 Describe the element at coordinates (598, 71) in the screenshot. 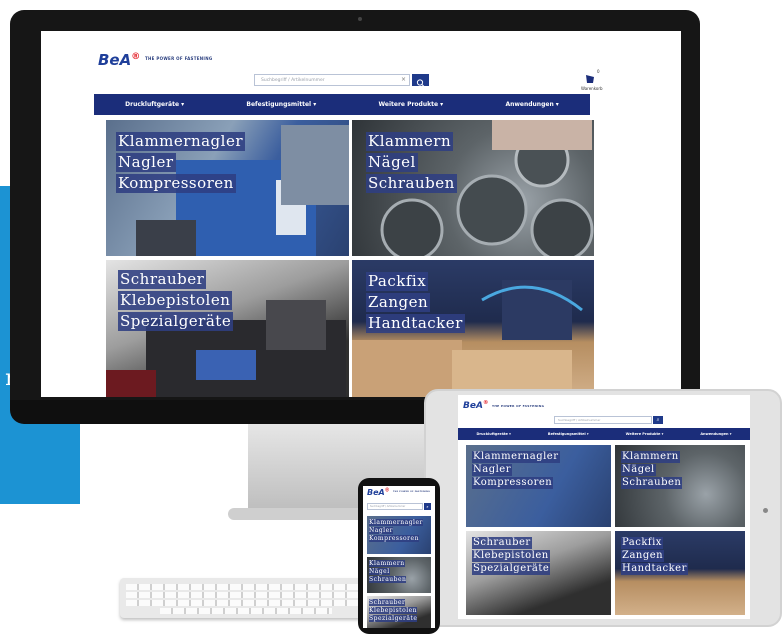

I see `cart-count: 0` at that location.